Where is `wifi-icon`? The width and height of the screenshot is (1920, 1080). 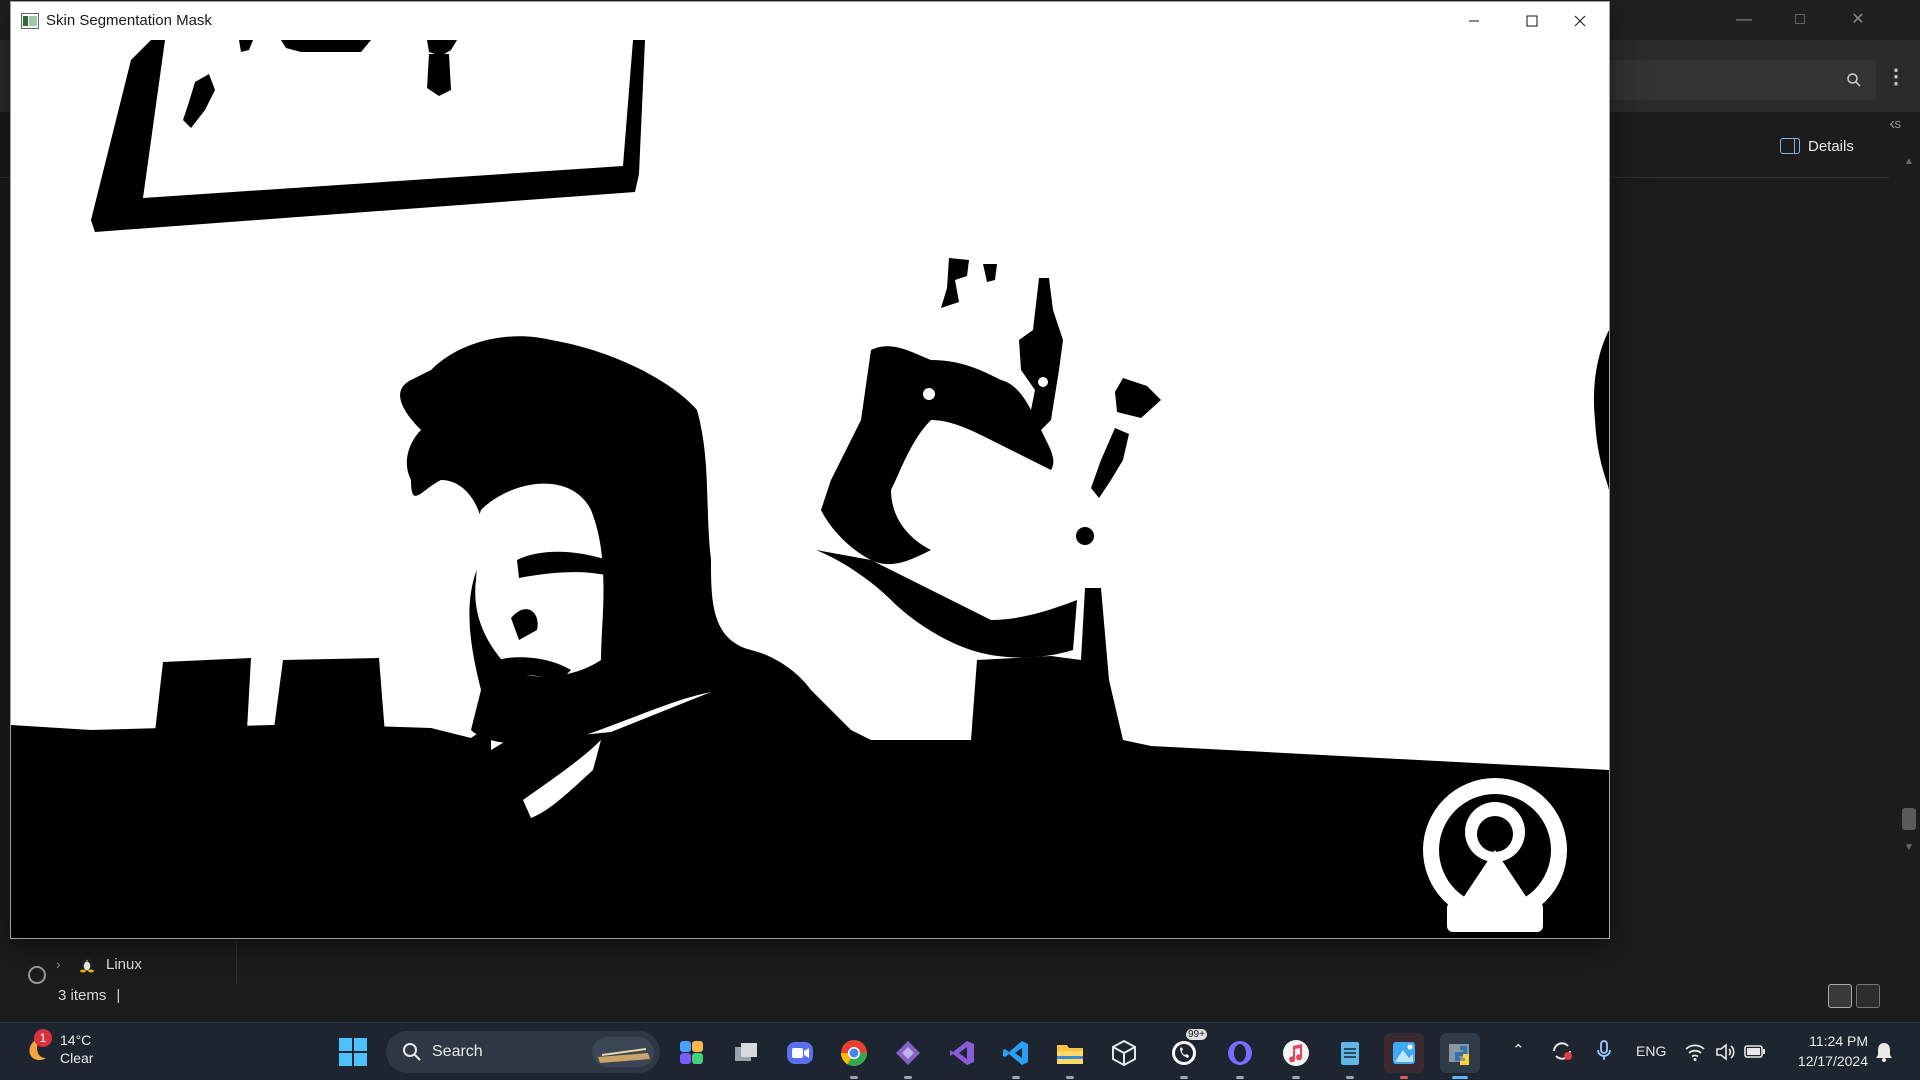 wifi-icon is located at coordinates (1695, 1052).